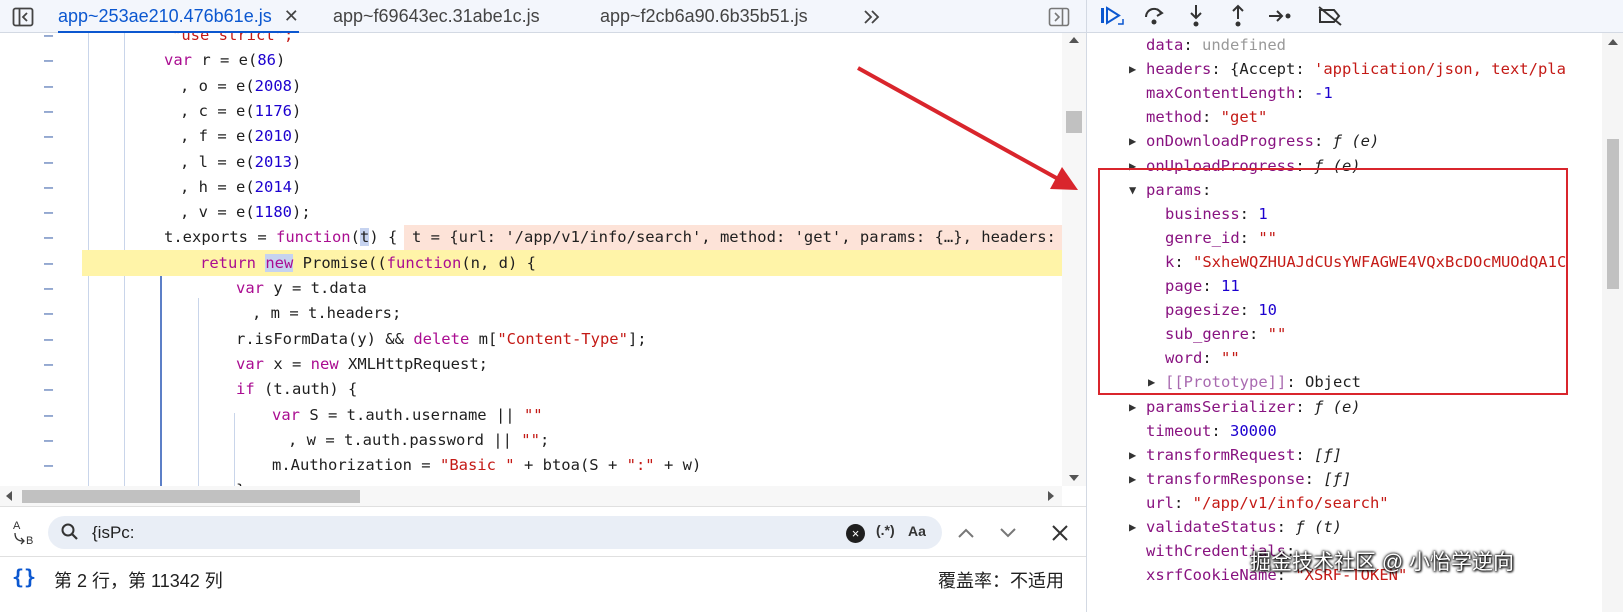 This screenshot has width=1623, height=612. I want to click on code-line: – var S = t.auth.username || "", so click(531, 415).